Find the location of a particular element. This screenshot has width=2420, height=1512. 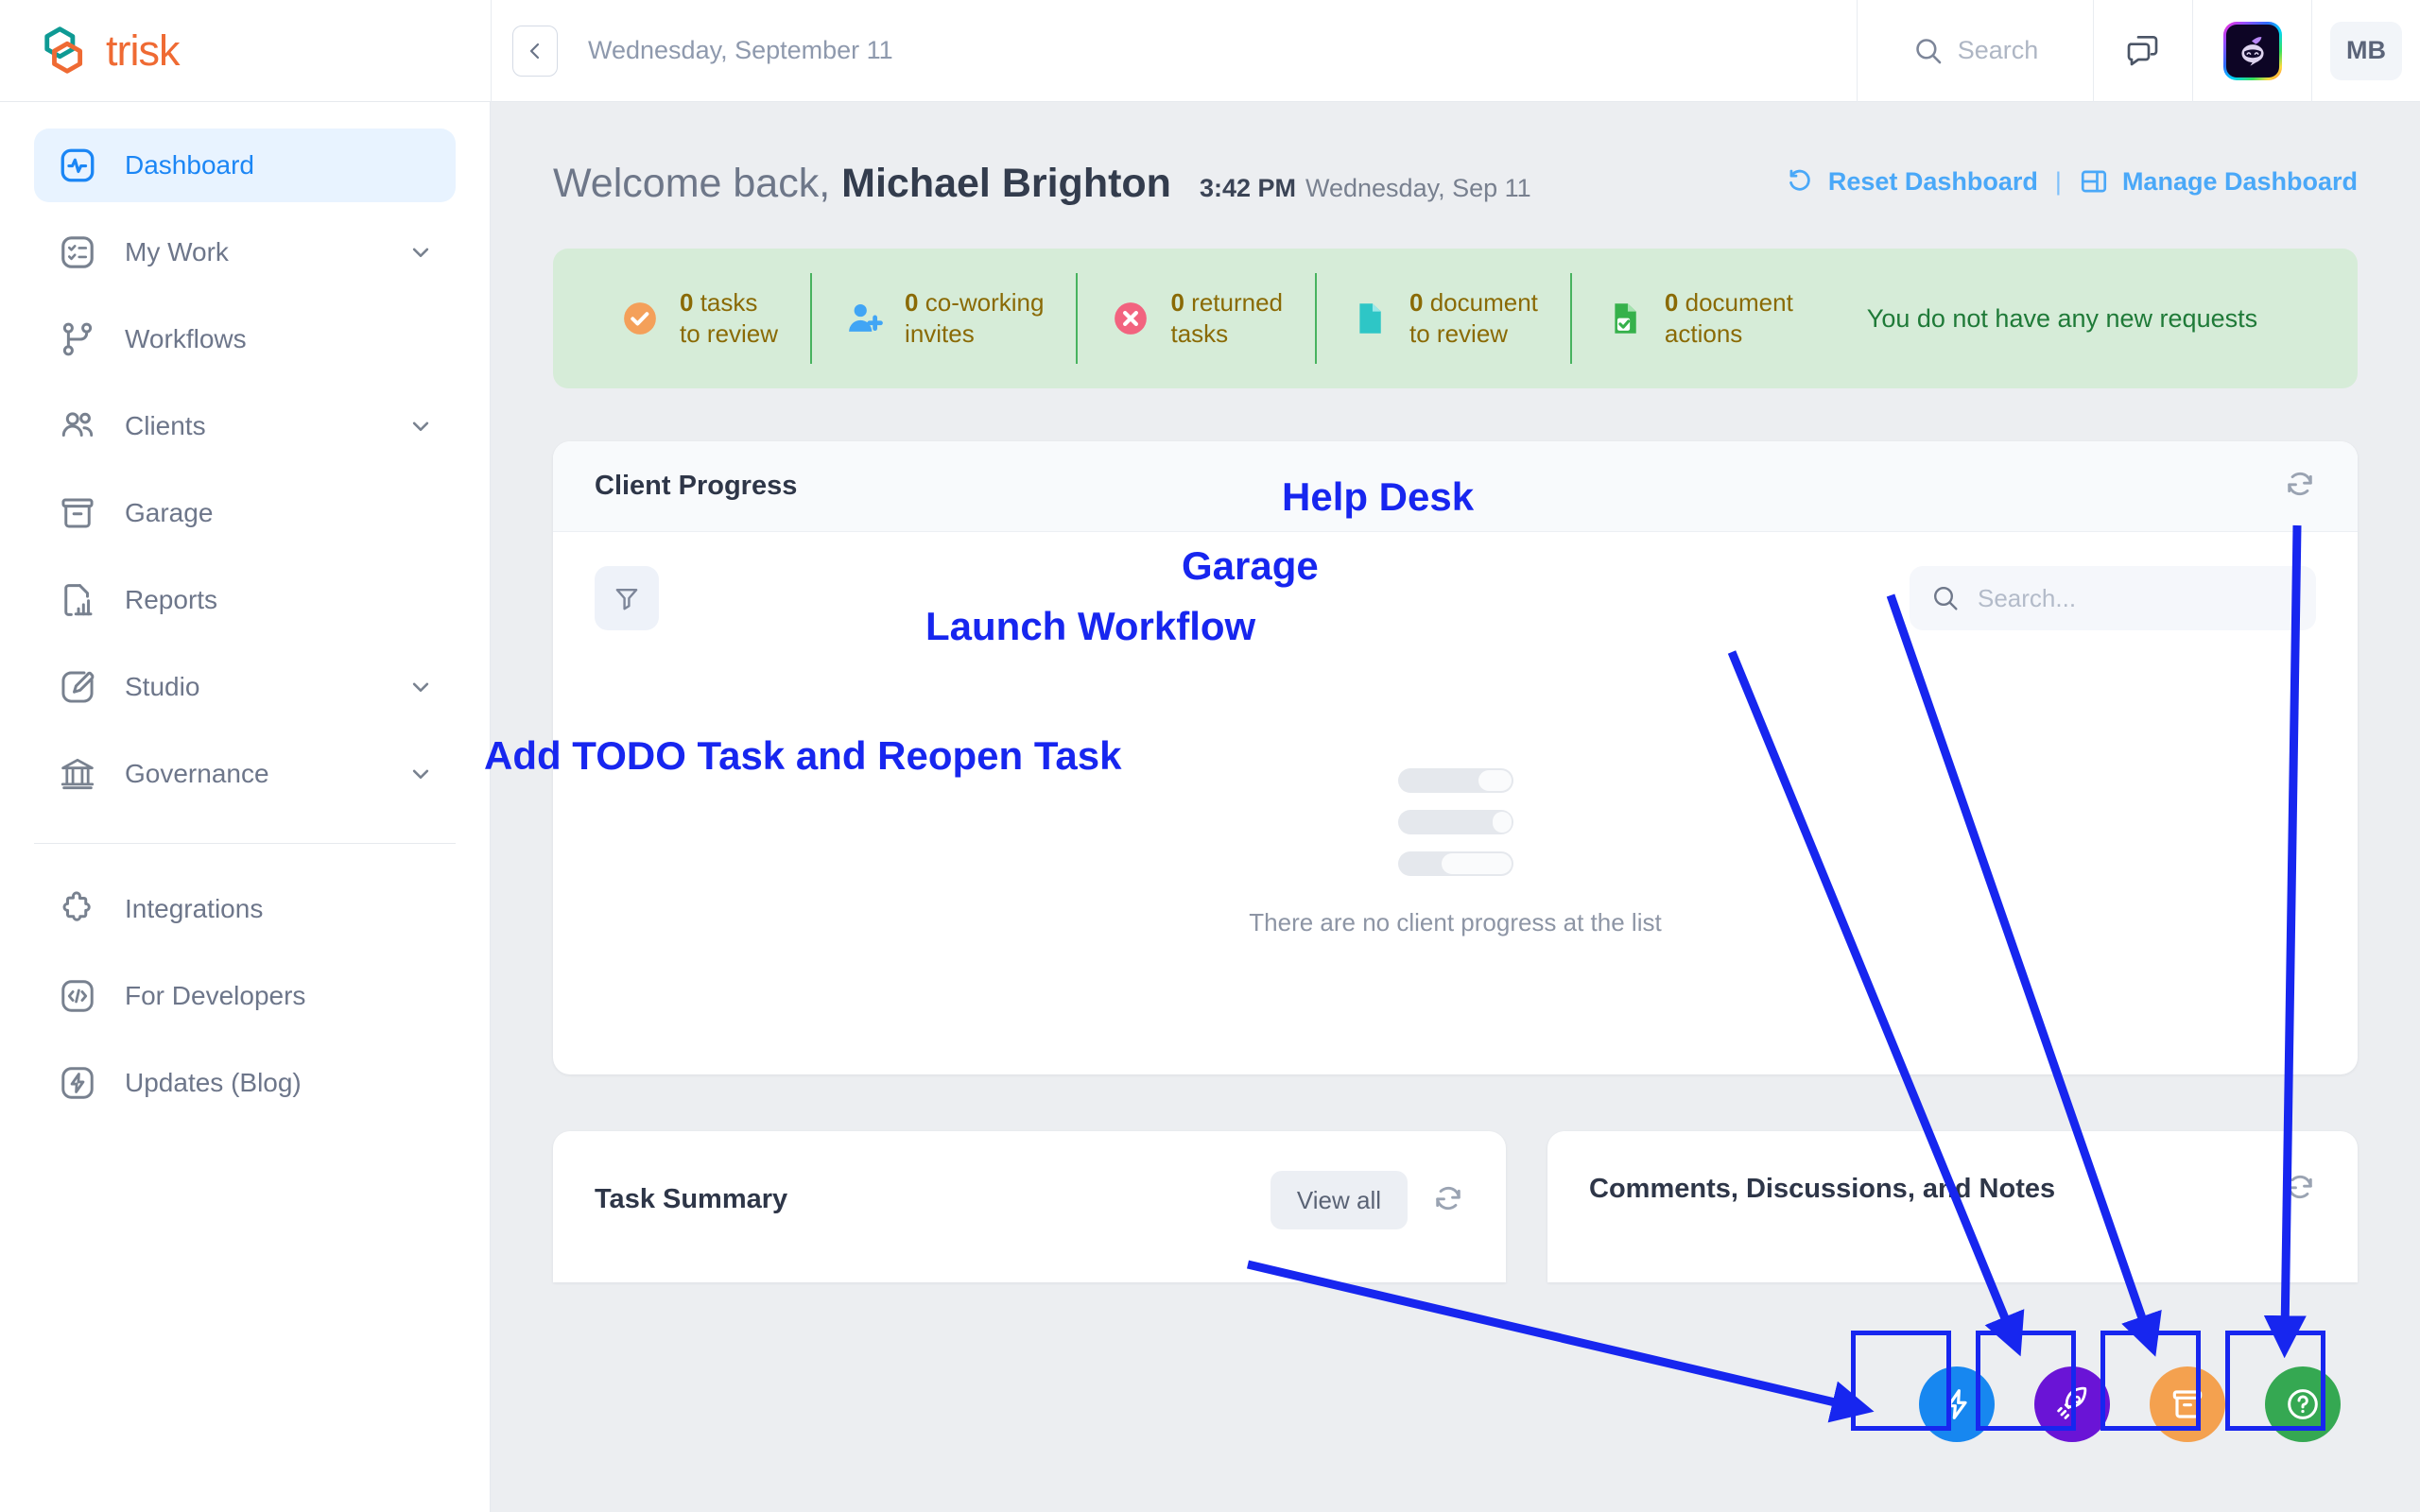

sidebar-item-governance: Governance is located at coordinates (245, 774).